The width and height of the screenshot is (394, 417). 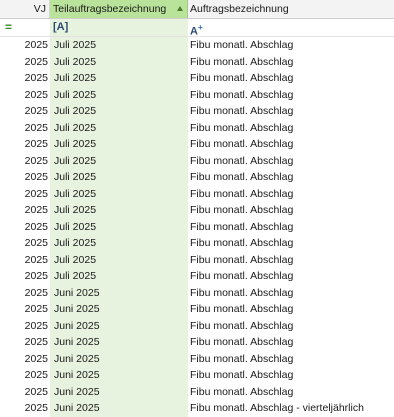 What do you see at coordinates (194, 31) in the screenshot?
I see `filter-icon-letter: A` at bounding box center [194, 31].